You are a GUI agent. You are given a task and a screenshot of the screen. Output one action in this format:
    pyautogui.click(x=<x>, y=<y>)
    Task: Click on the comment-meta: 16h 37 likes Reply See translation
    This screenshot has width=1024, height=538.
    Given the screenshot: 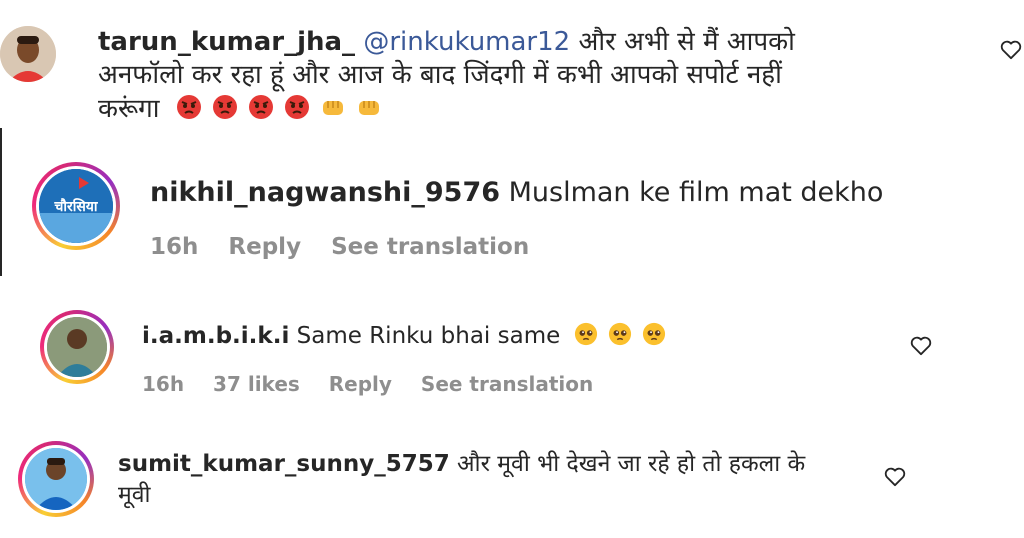 What is the action you would take?
    pyautogui.click(x=378, y=384)
    